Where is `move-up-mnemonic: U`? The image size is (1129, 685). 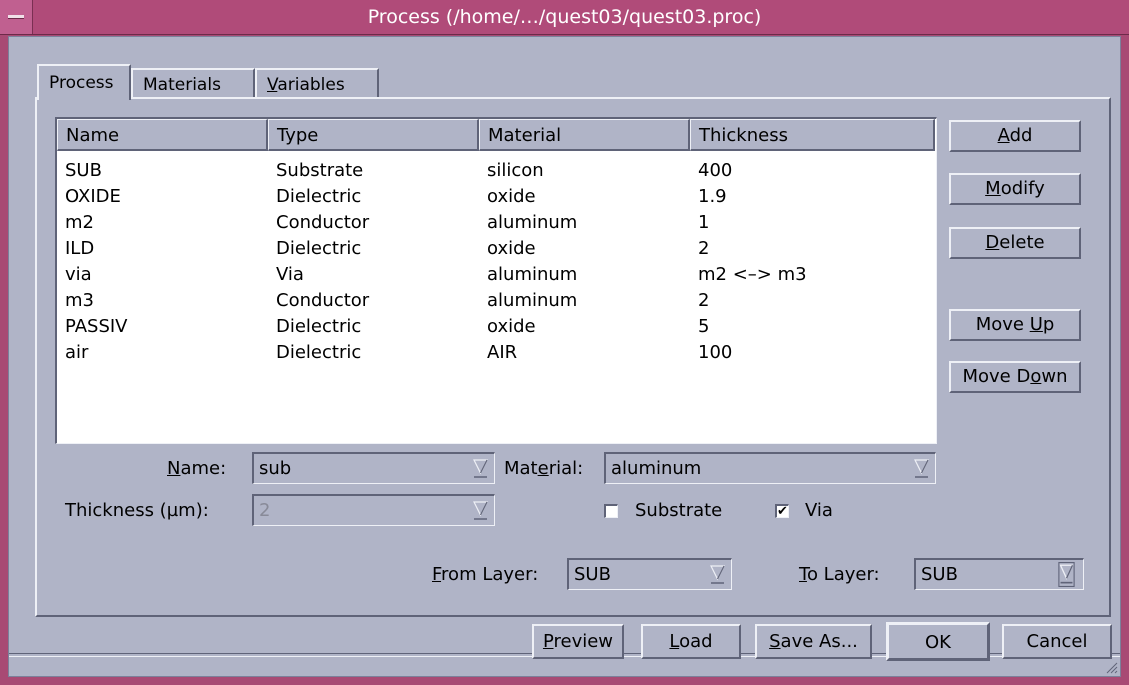
move-up-mnemonic: U is located at coordinates (1036, 324).